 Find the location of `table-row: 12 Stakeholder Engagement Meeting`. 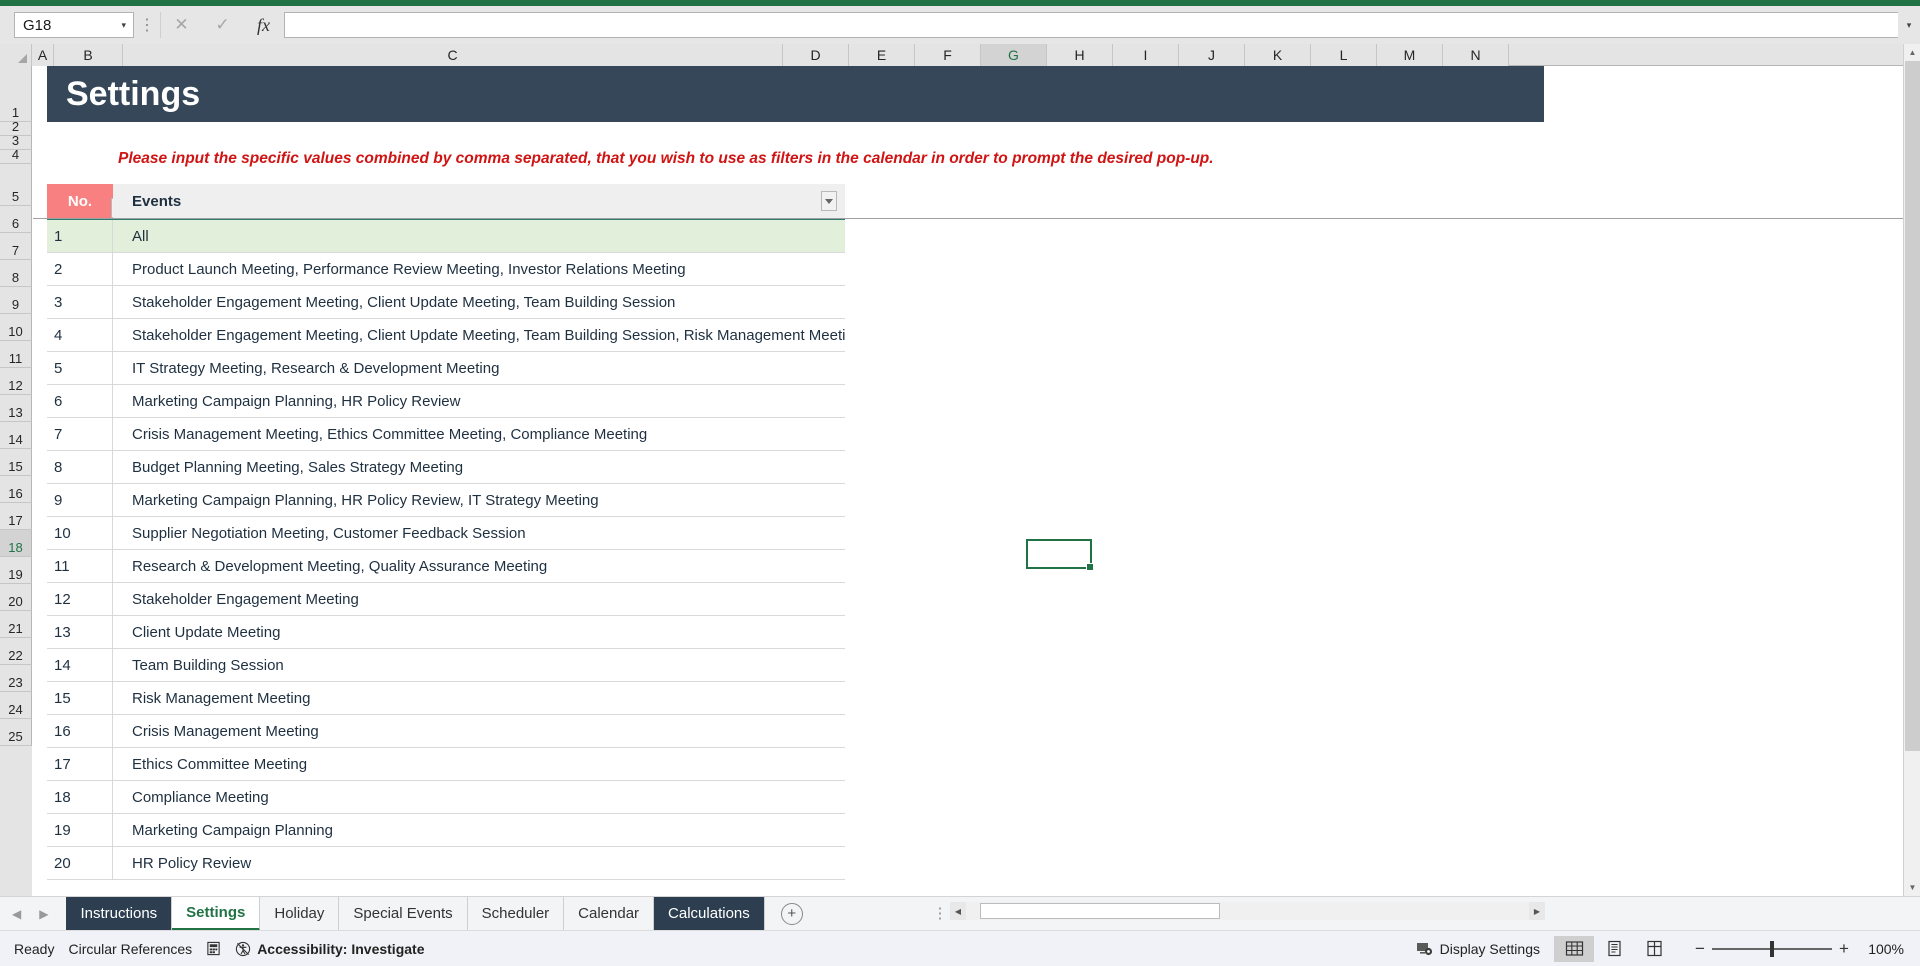

table-row: 12 Stakeholder Engagement Meeting is located at coordinates (446, 599).